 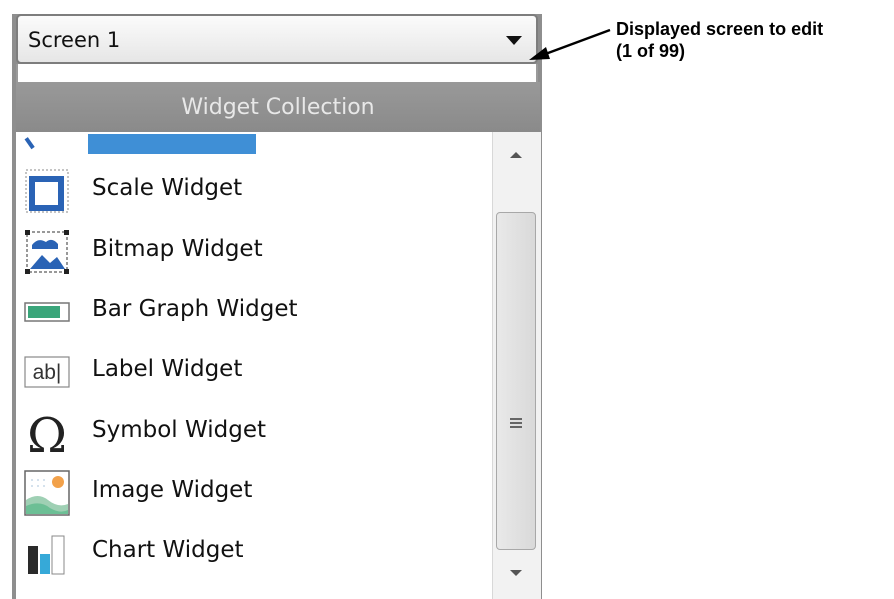 I want to click on annotation-line-1: Displayed screen to edit, so click(x=720, y=29).